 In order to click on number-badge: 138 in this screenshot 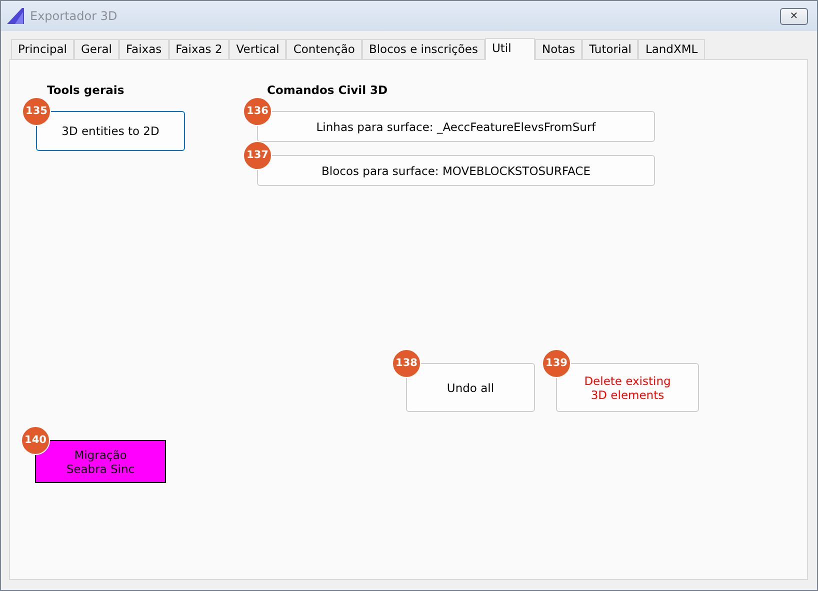, I will do `click(406, 363)`.